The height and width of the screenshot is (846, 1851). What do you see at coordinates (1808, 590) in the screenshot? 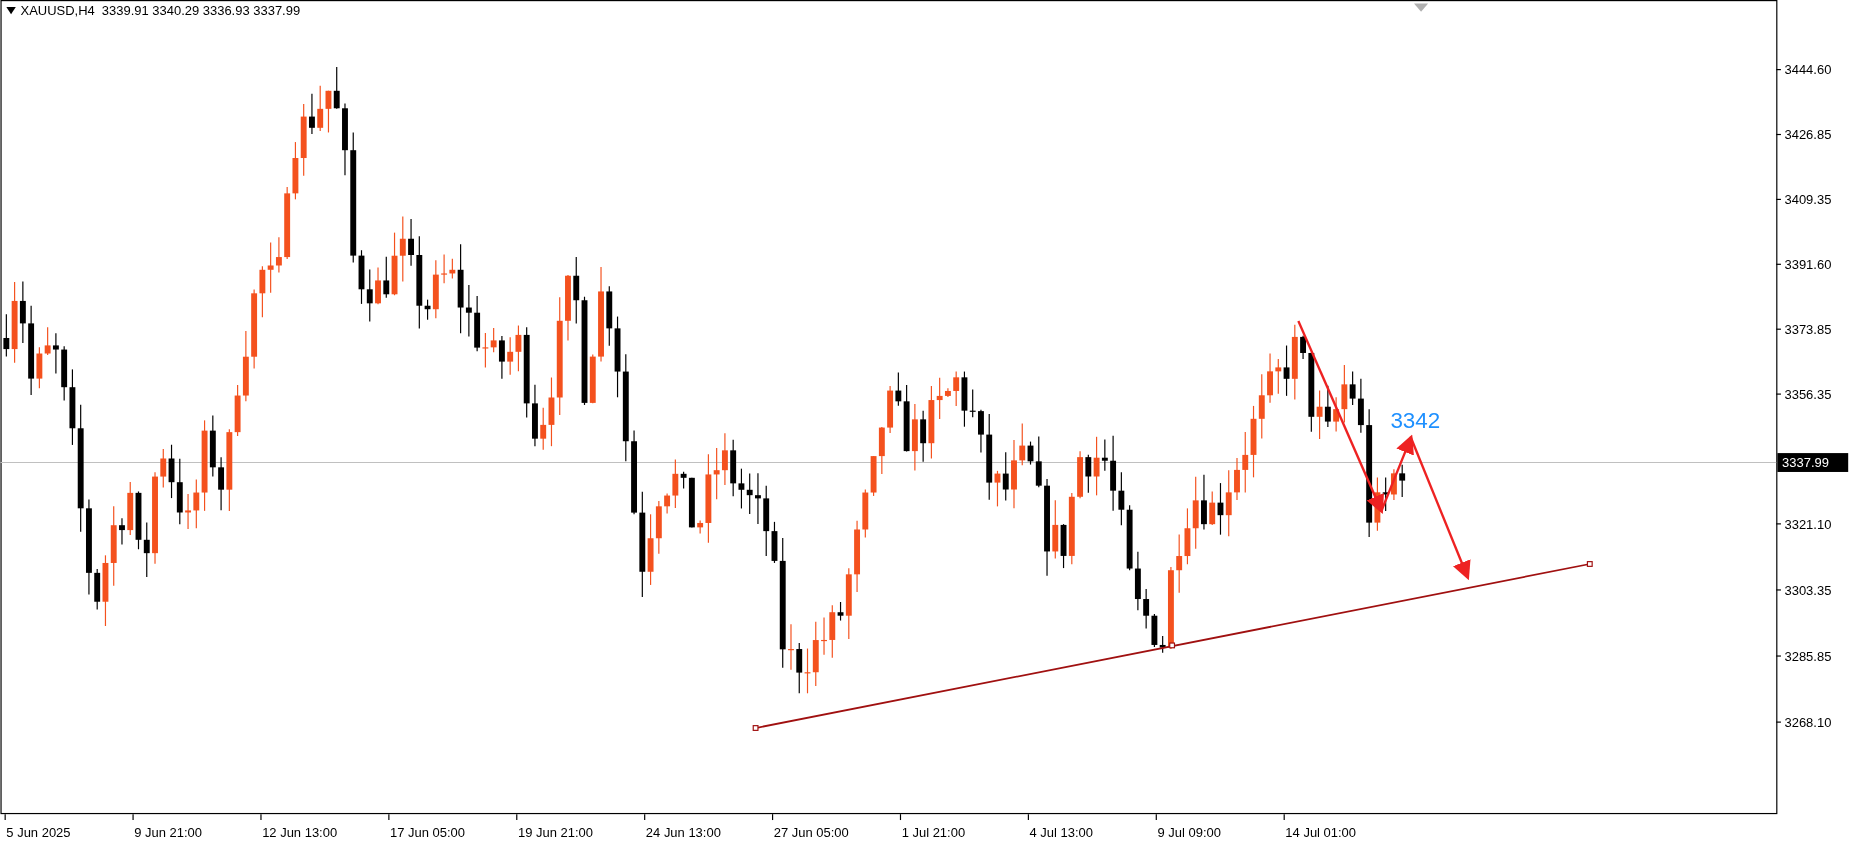
I see `price-label: 3303.35` at bounding box center [1808, 590].